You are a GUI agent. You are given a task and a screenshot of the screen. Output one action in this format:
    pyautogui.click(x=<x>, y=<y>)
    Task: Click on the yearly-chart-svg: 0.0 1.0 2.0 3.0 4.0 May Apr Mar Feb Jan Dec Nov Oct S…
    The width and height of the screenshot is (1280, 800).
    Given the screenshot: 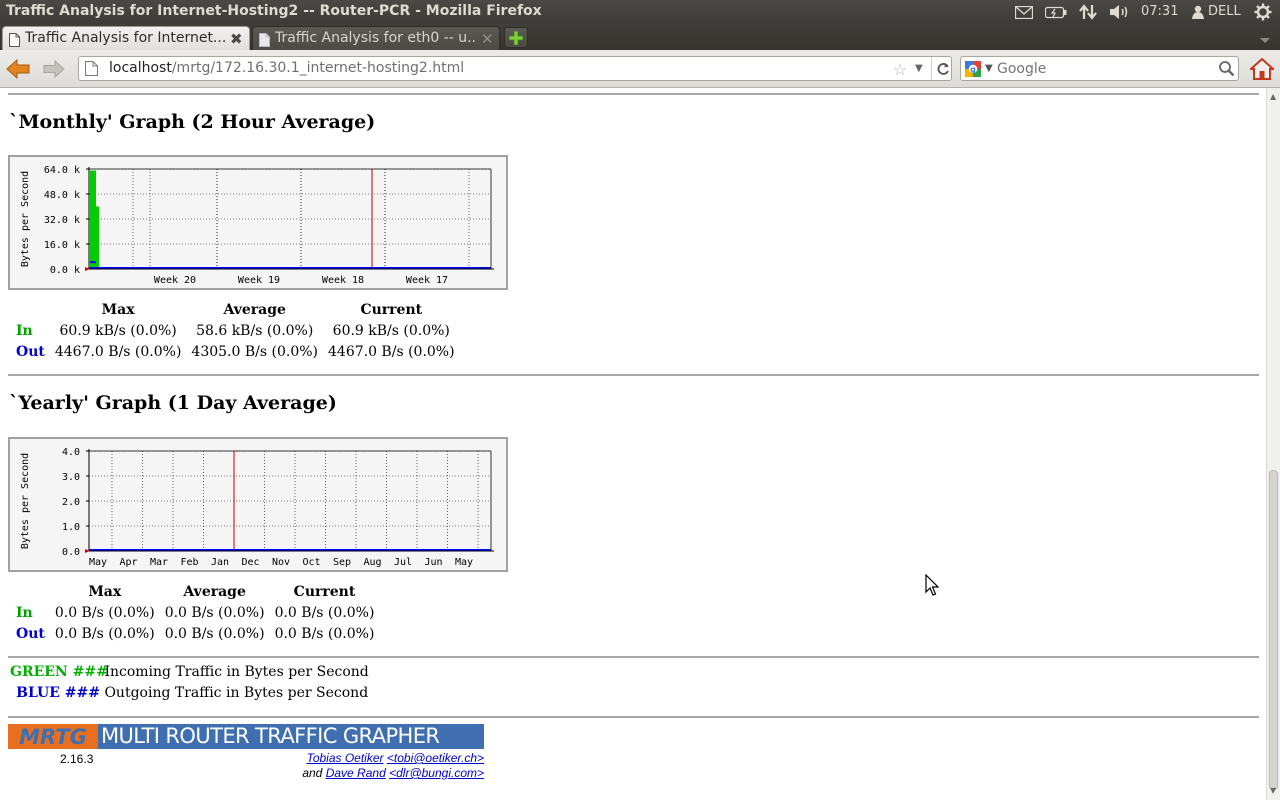 What is the action you would take?
    pyautogui.click(x=257, y=507)
    